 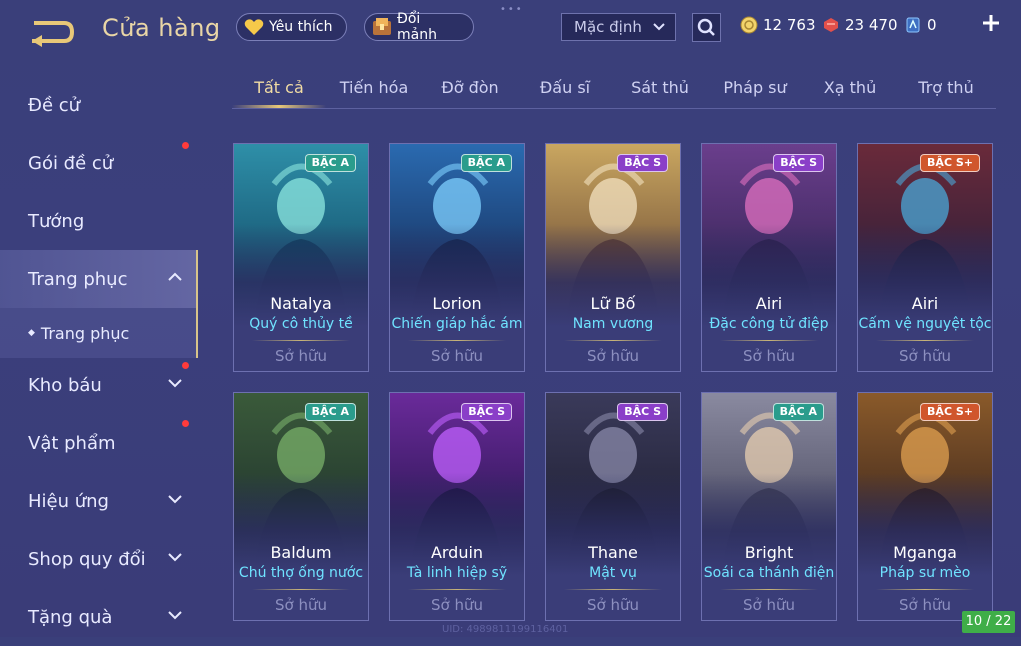 What do you see at coordinates (769, 552) in the screenshot?
I see `hero-name: Bright` at bounding box center [769, 552].